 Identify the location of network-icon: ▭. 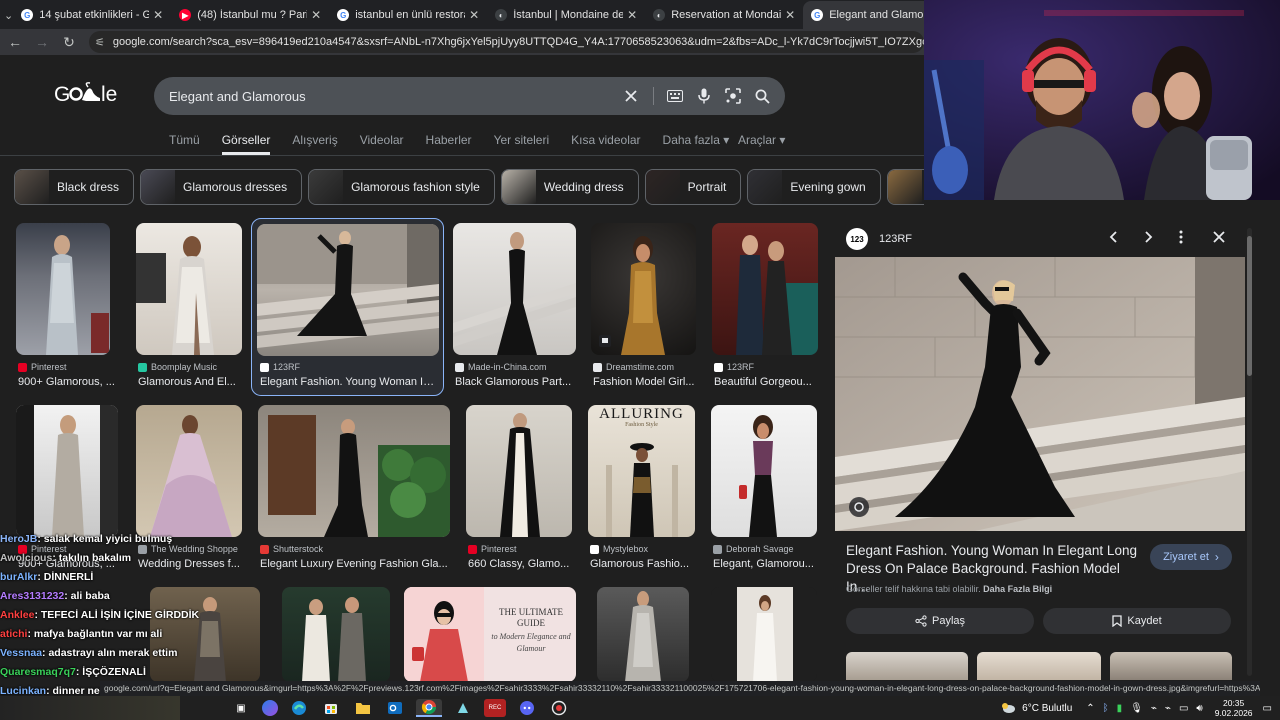
(1183, 708).